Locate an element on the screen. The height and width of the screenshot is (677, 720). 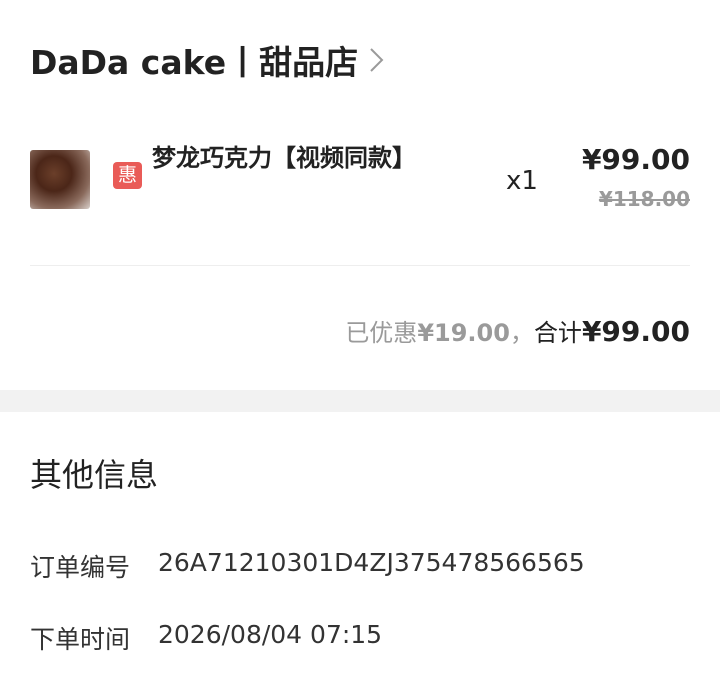
order-time-label: 下单时间 is located at coordinates (80, 639).